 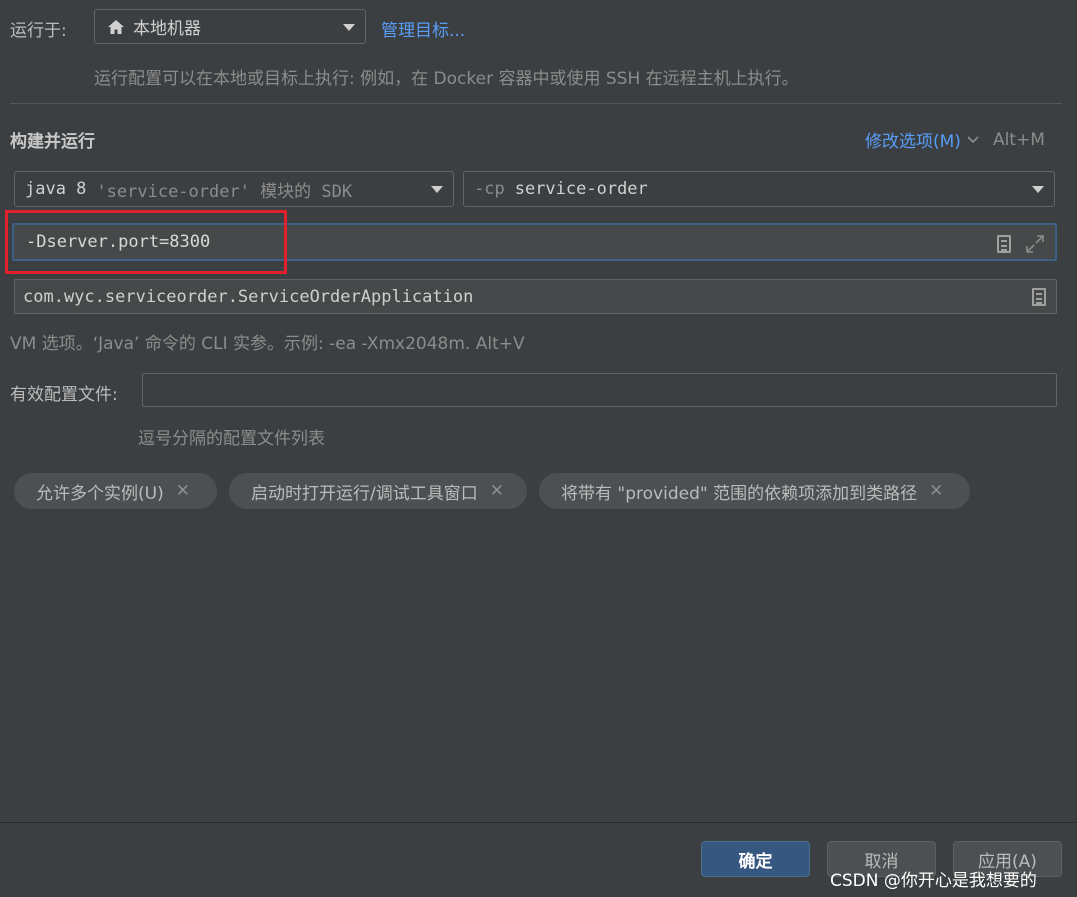 I want to click on modify-options-menu: 修改选项(M) Alt+M, so click(x=955, y=140).